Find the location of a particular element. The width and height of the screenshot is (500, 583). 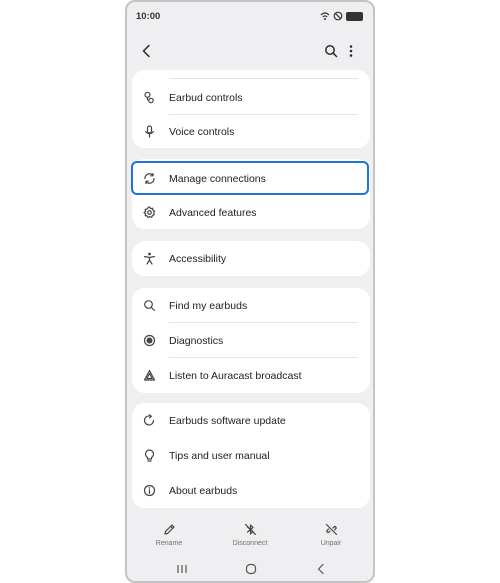

recent-apps-icon is located at coordinates (182, 569).